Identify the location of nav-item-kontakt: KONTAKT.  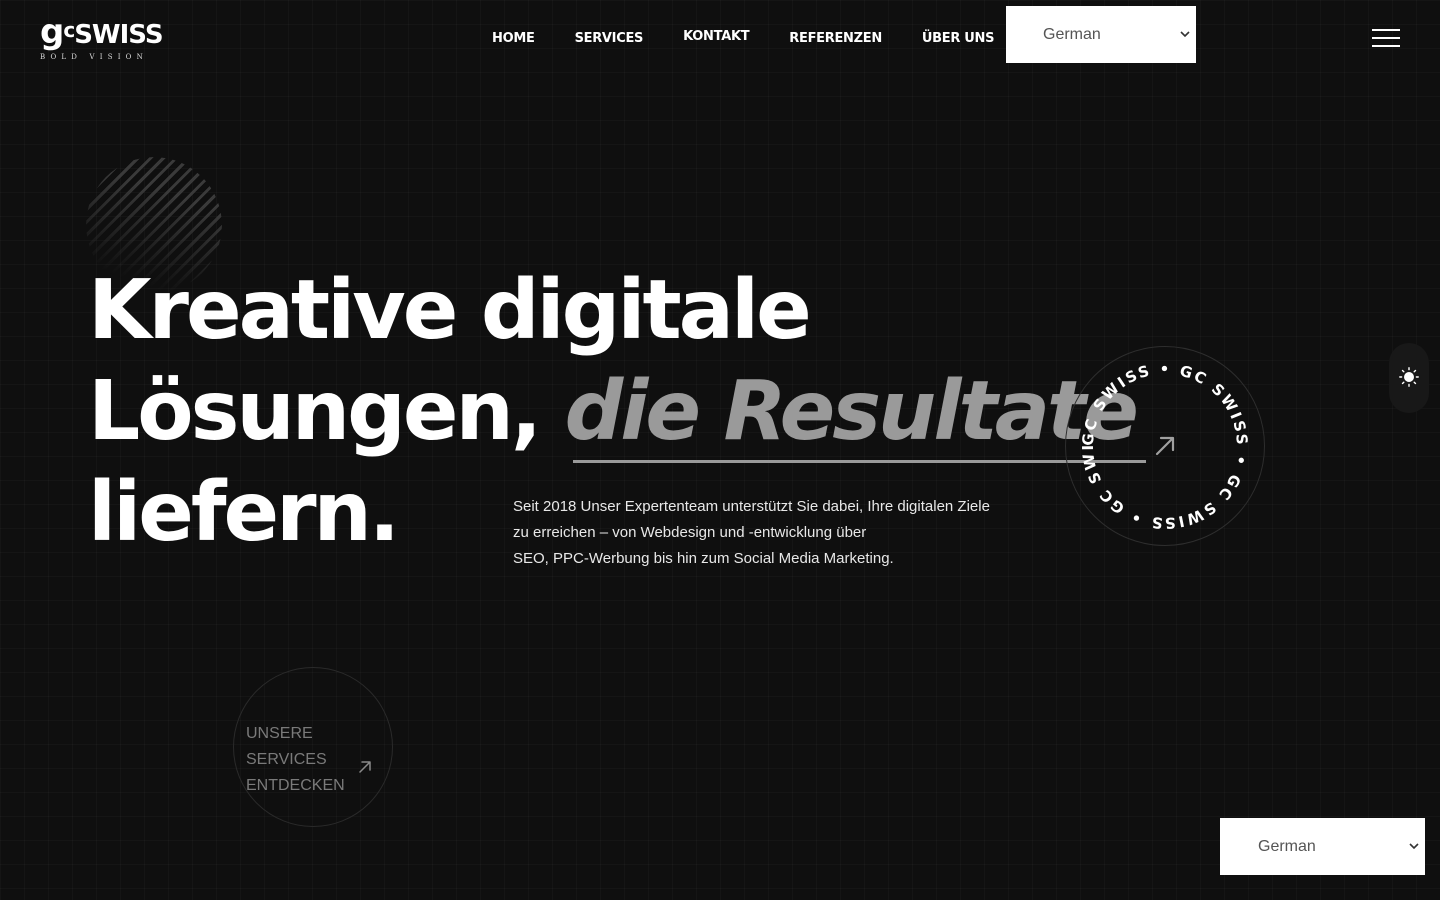
(716, 36).